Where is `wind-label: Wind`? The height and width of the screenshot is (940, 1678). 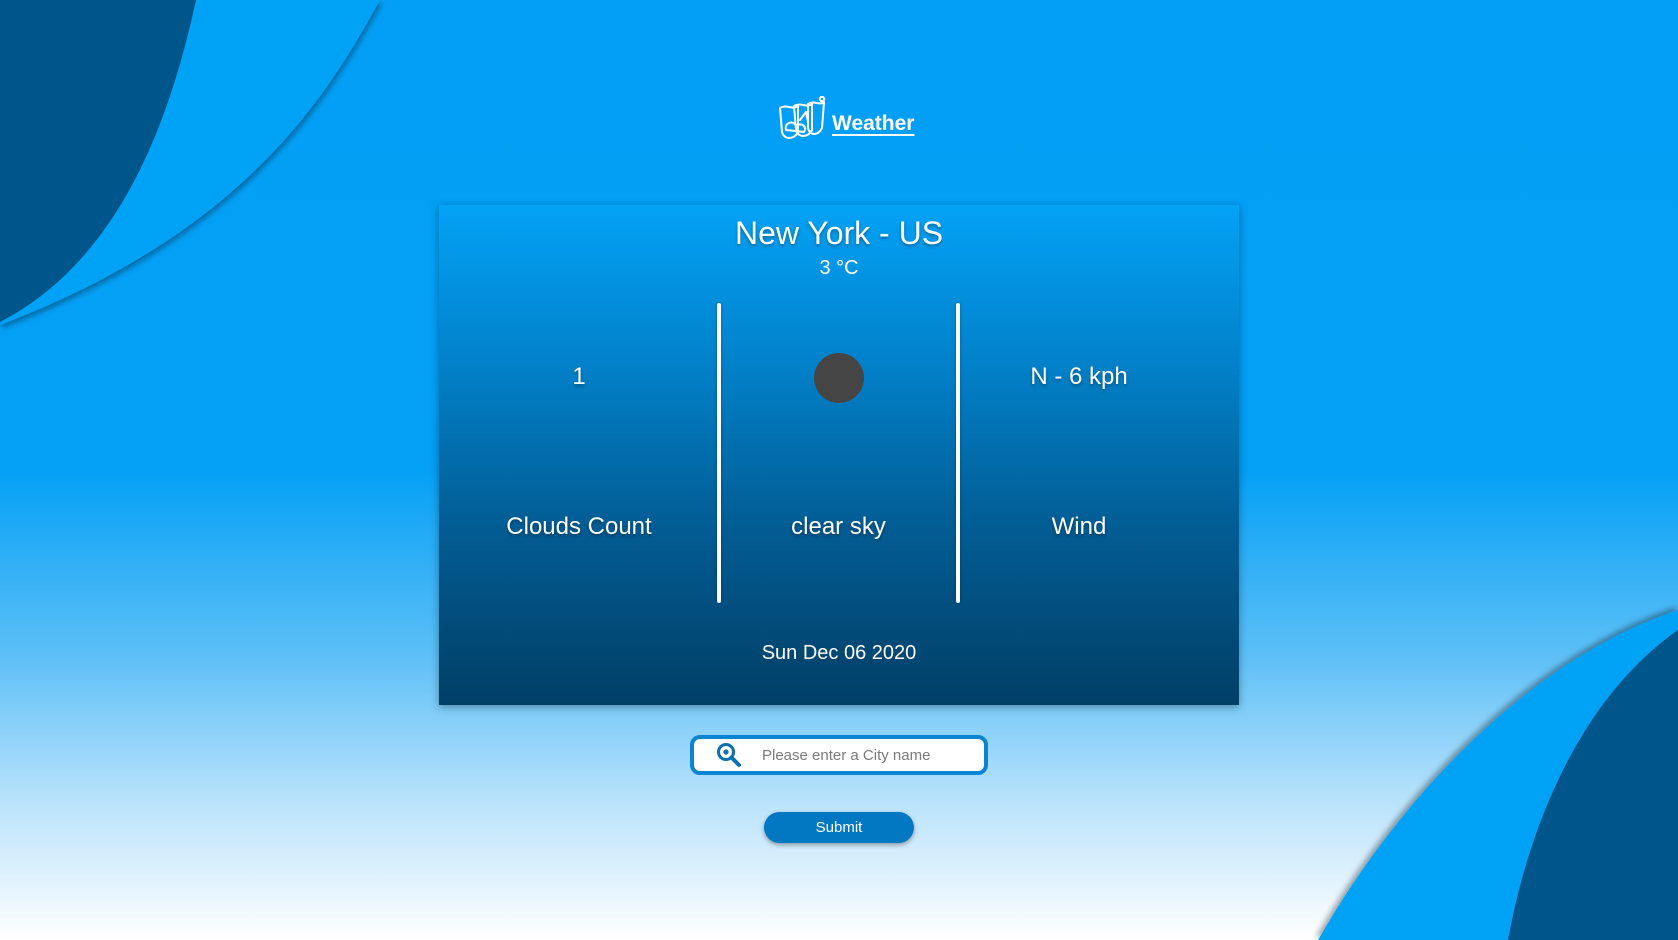 wind-label: Wind is located at coordinates (1079, 526).